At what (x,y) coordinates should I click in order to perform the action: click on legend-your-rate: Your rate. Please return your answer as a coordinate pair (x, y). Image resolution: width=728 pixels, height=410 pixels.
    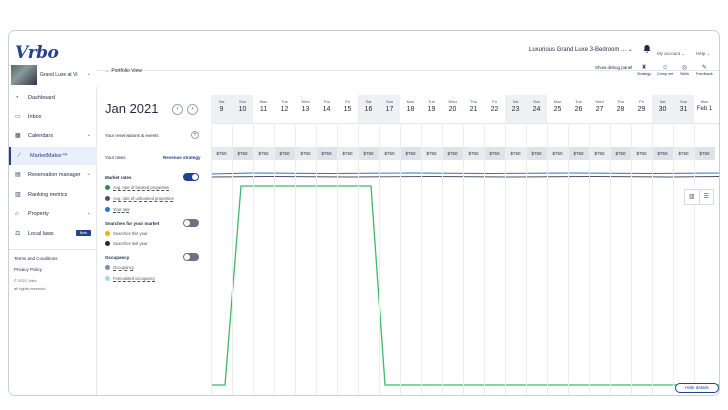
    Looking at the image, I should click on (117, 209).